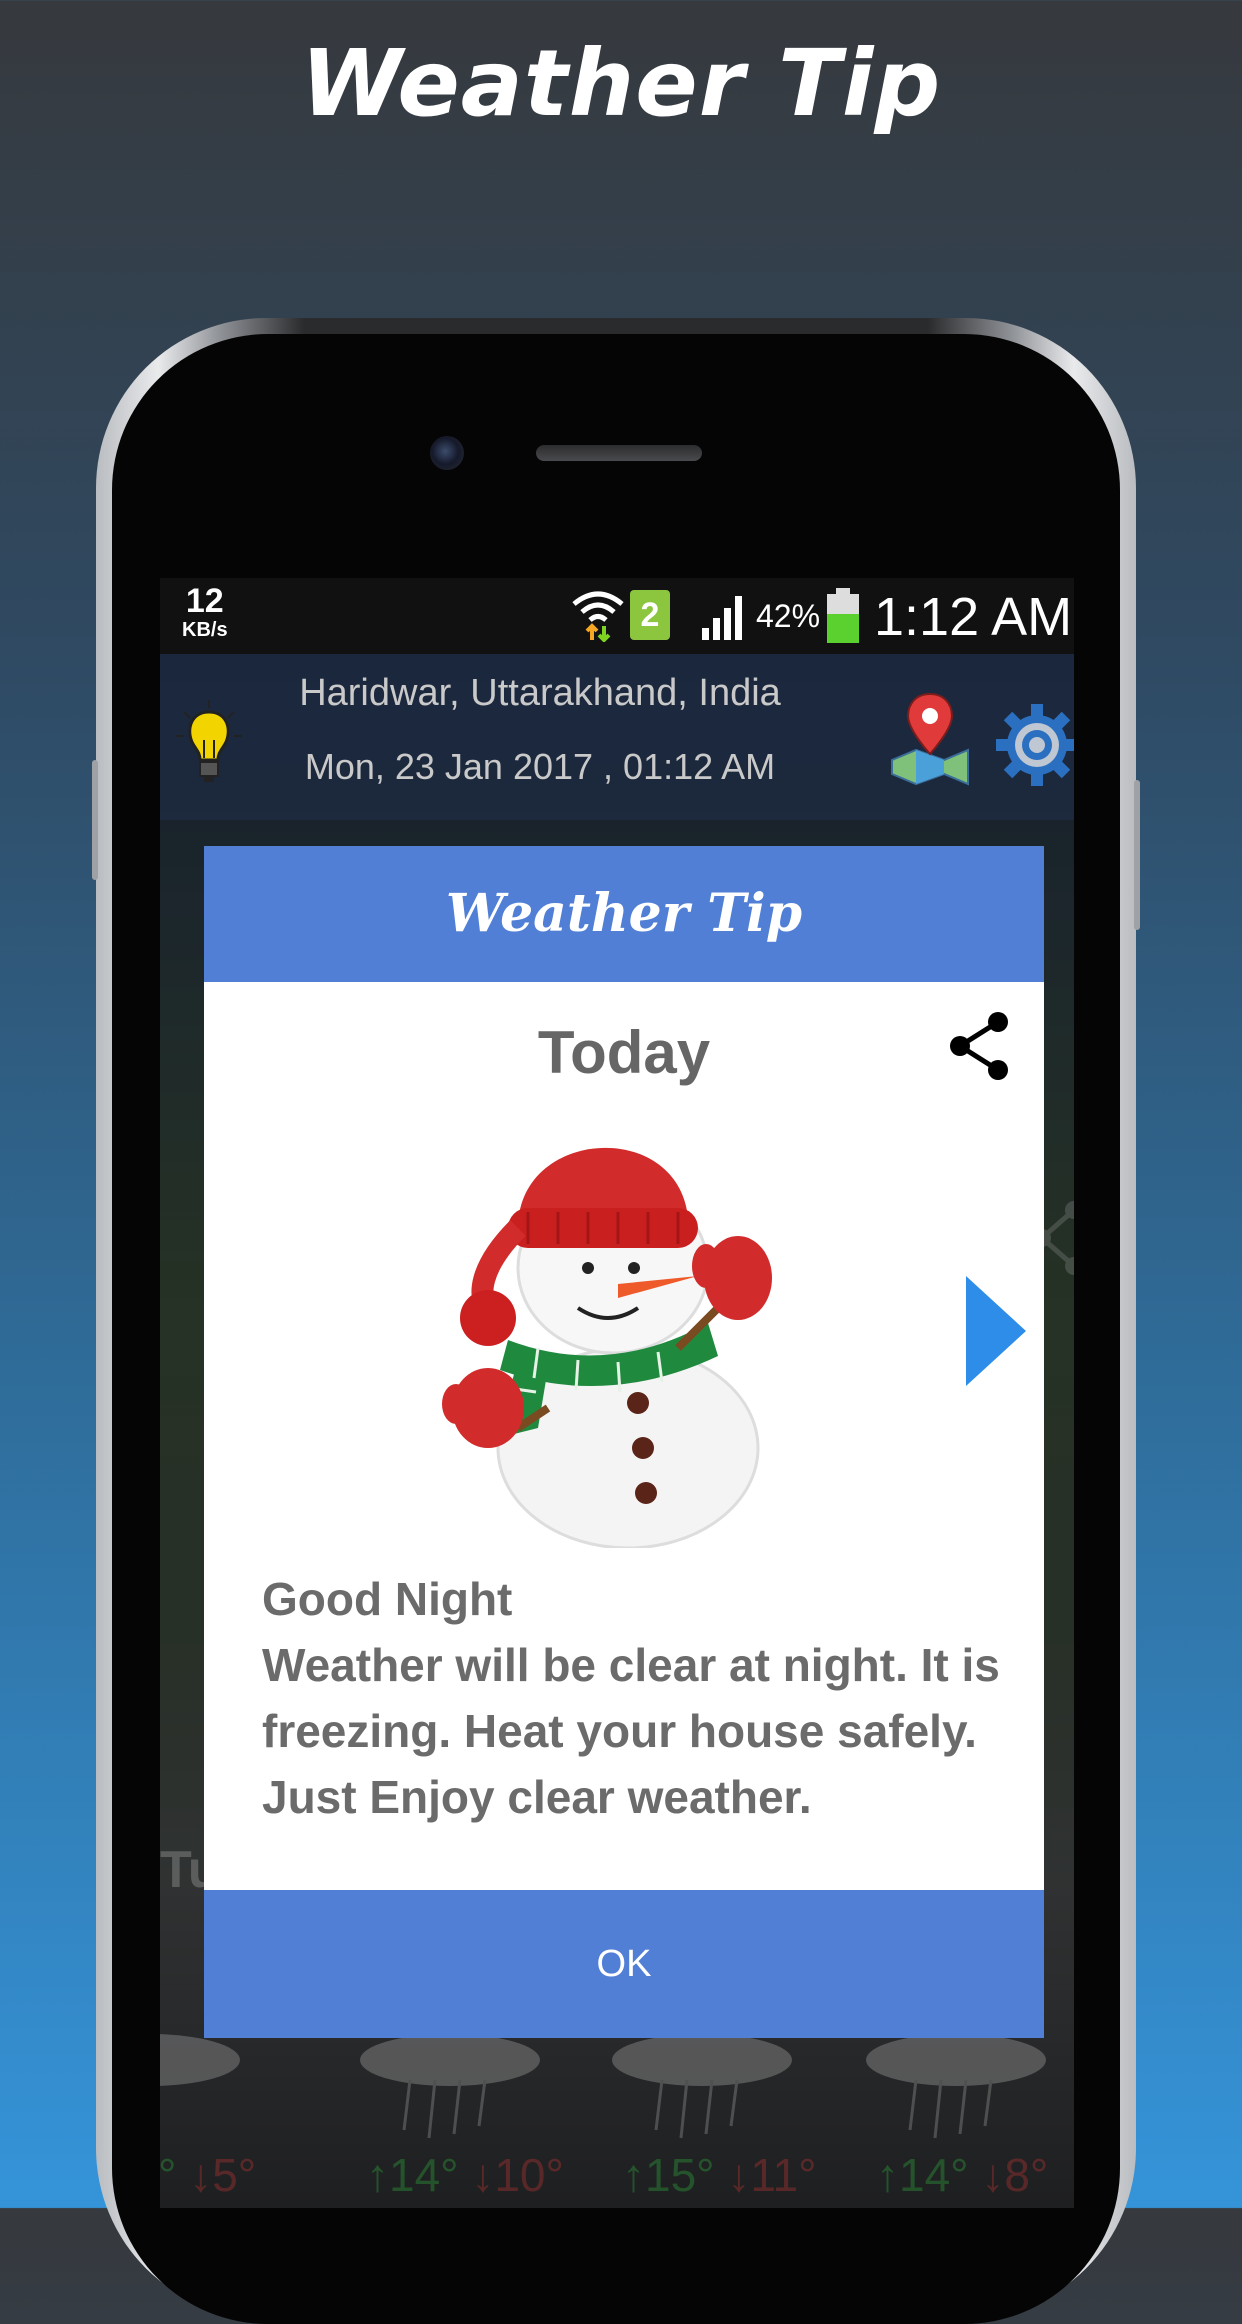  I want to click on location-text: Haridwar, Uttarakhand, India, so click(540, 693).